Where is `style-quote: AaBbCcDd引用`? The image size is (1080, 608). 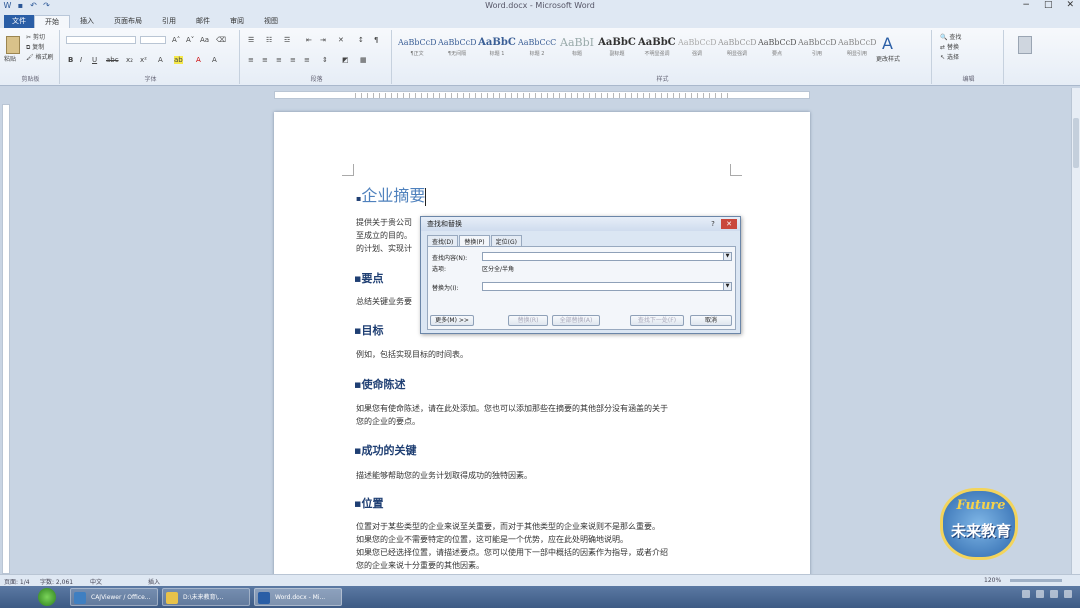 style-quote: AaBbCcDd引用 is located at coordinates (817, 51).